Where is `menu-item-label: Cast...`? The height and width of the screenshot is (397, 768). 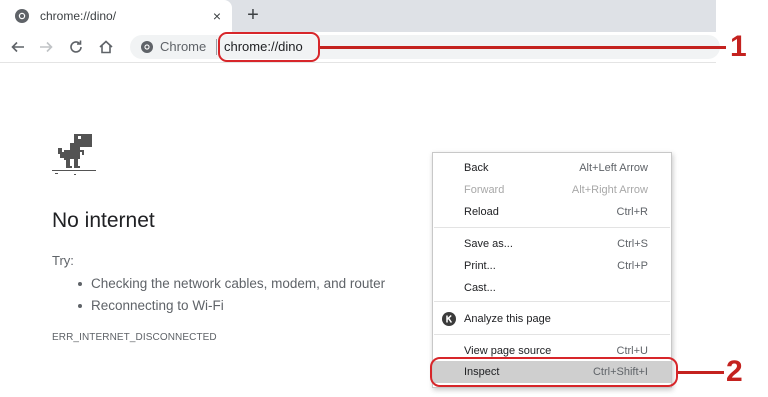 menu-item-label: Cast... is located at coordinates (480, 288).